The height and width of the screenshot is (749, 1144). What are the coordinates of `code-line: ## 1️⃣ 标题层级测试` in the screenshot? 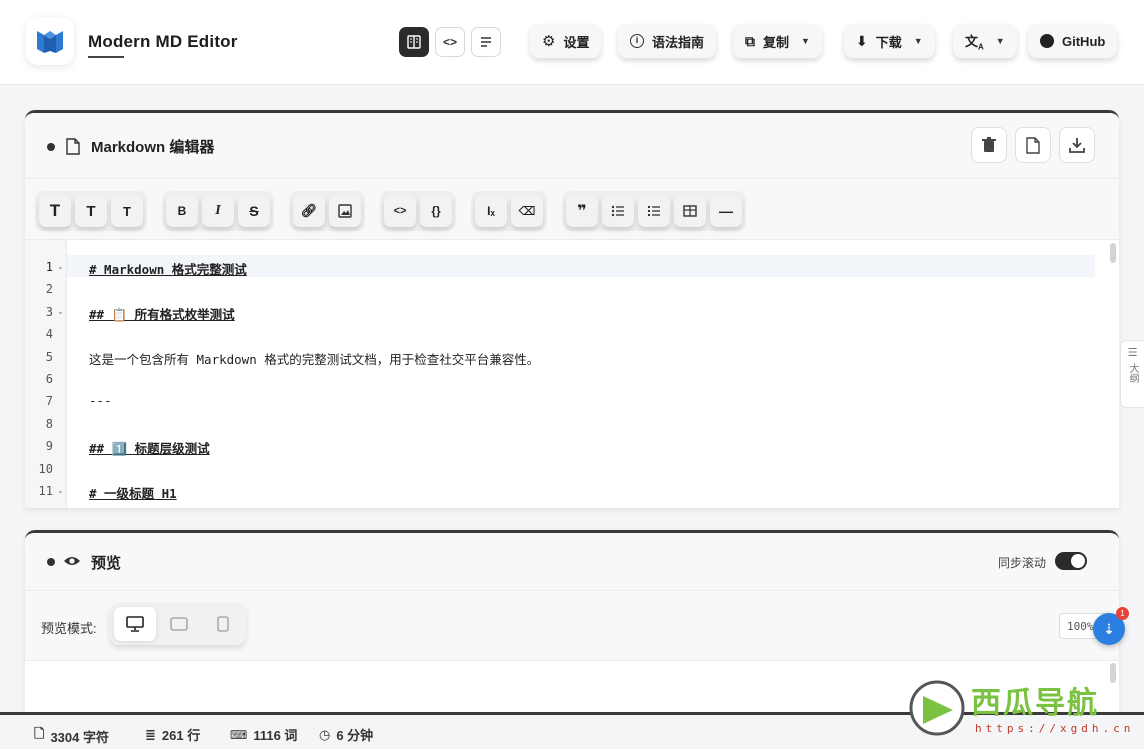 It's located at (149, 447).